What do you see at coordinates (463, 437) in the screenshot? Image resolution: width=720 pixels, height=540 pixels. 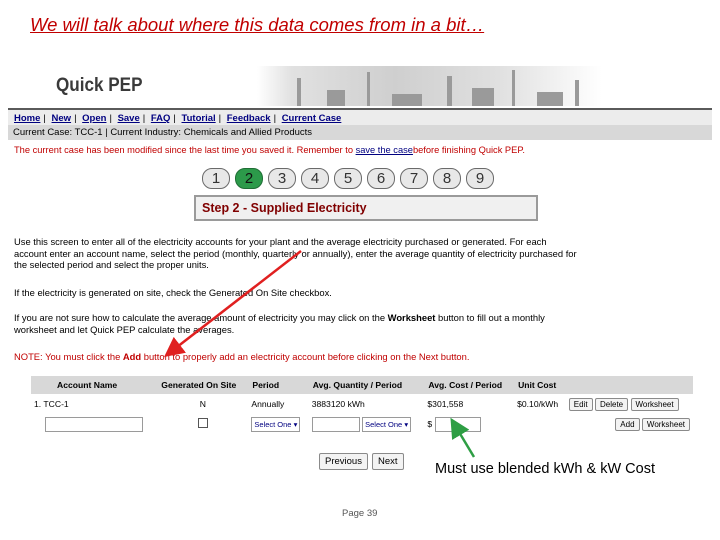 I see `green-arrow` at bounding box center [463, 437].